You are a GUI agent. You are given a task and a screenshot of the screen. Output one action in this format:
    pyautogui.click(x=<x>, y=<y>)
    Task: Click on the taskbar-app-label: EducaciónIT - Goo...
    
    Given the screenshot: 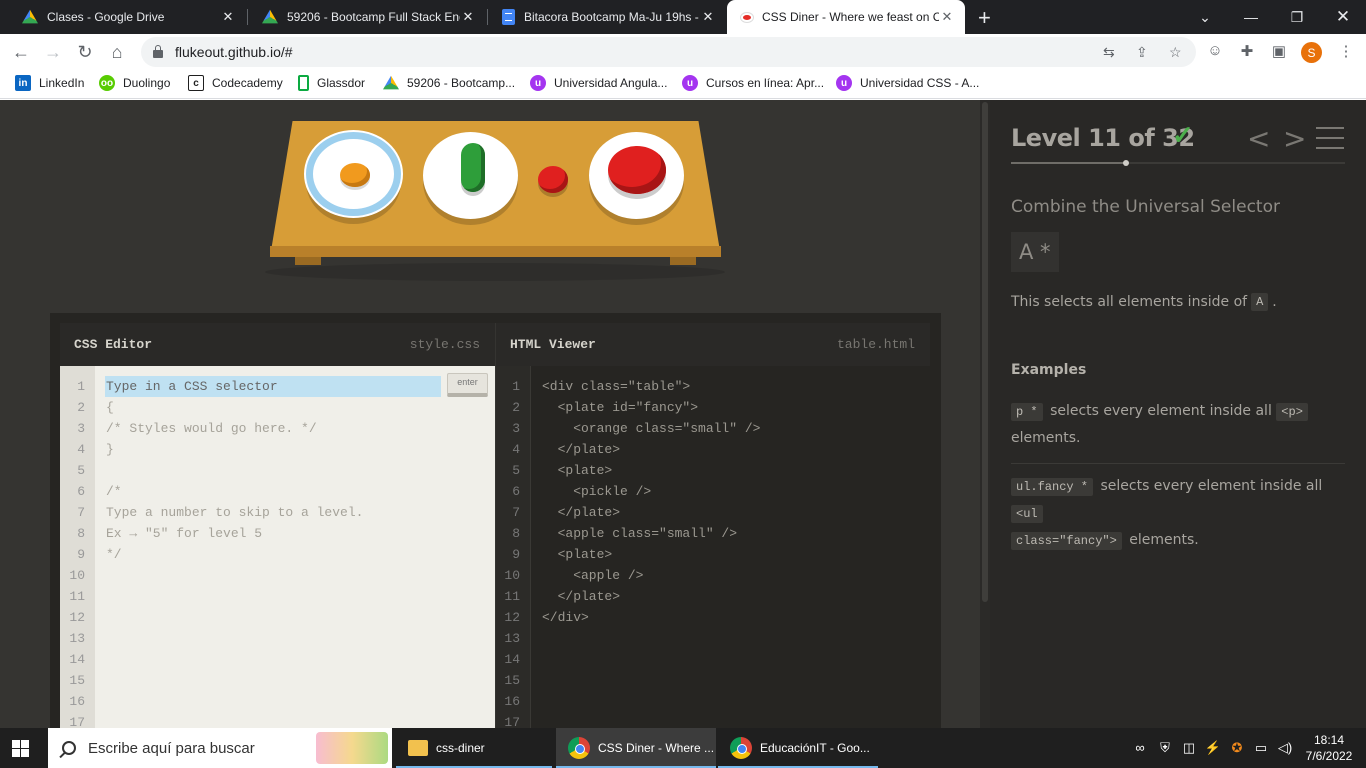 What is the action you would take?
    pyautogui.click(x=815, y=748)
    